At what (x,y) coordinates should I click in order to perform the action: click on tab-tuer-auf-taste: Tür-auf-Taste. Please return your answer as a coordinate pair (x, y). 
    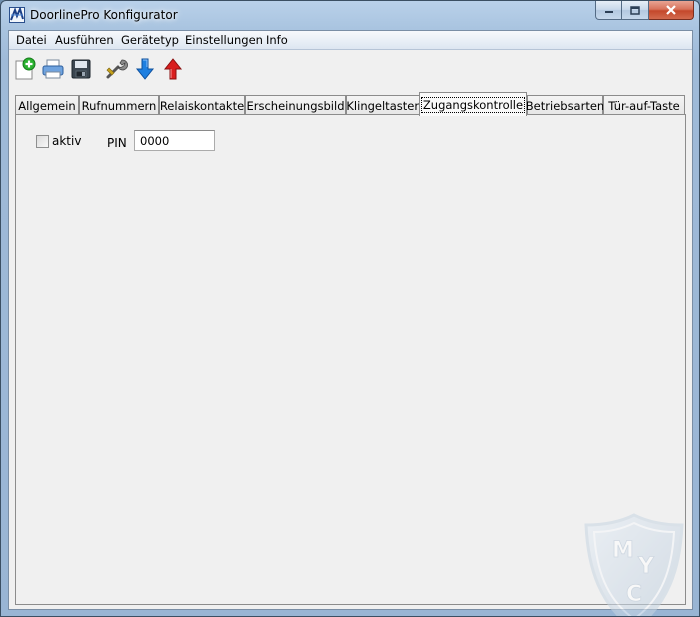
    Looking at the image, I should click on (644, 105).